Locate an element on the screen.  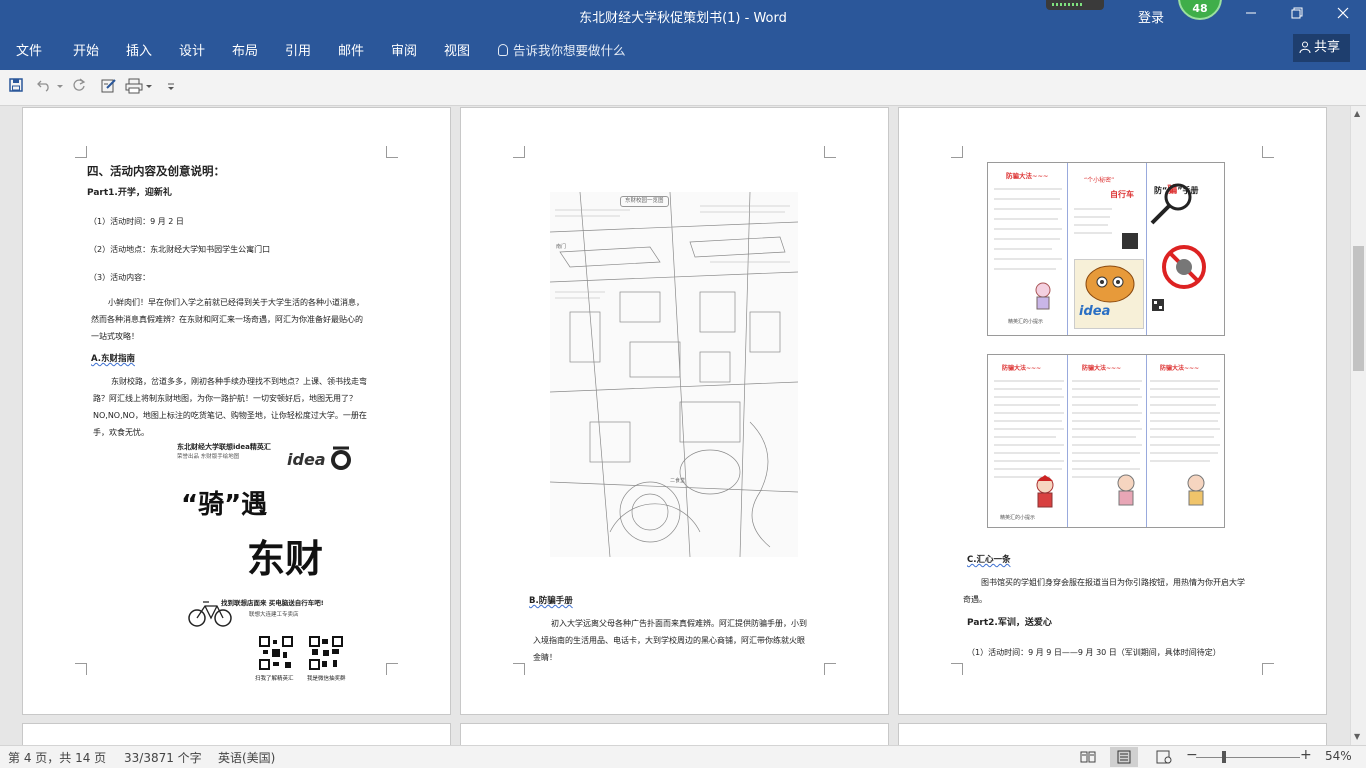
language-status: 英语(美国) is located at coordinates (246, 757).